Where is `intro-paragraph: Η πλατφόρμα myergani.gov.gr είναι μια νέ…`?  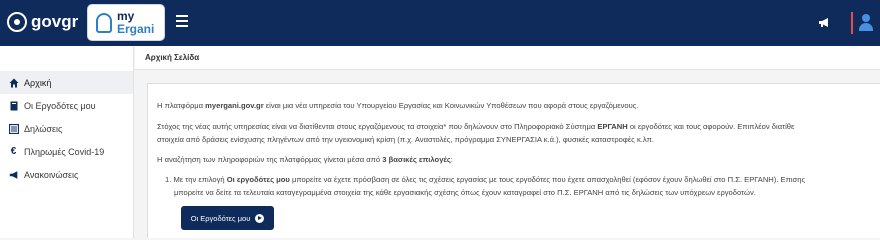
intro-paragraph: Η πλατφόρμα myergani.gov.gr είναι μια νέ… is located at coordinates (398, 105).